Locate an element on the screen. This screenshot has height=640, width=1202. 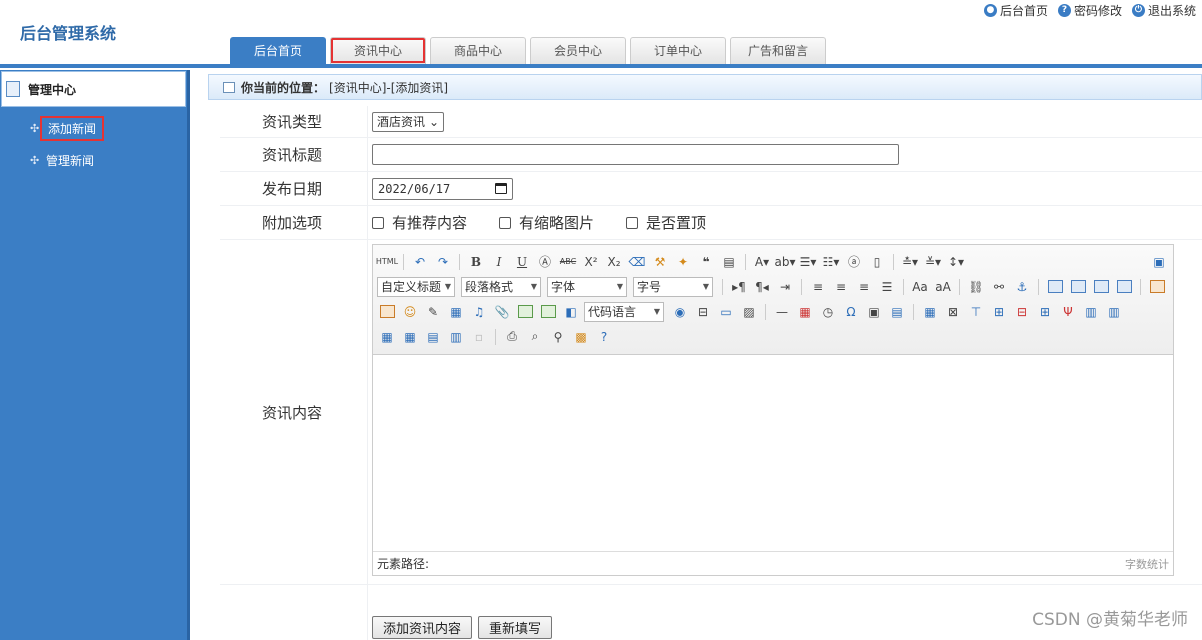
tab-members: 会员中心 is located at coordinates (578, 50).